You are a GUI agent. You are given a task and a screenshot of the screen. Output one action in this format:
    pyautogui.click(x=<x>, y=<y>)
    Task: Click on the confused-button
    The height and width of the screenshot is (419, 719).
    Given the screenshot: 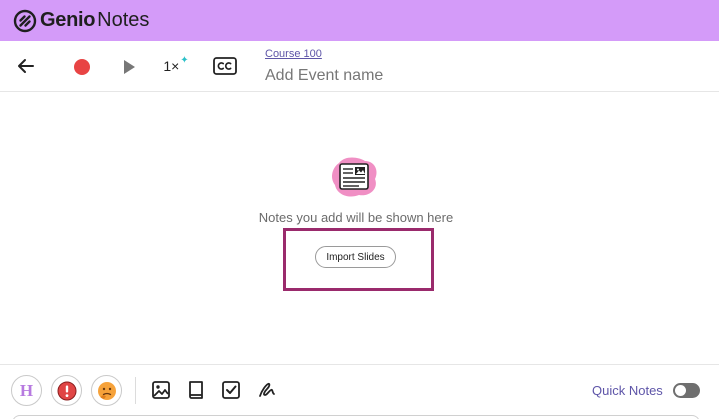 What is the action you would take?
    pyautogui.click(x=106, y=390)
    